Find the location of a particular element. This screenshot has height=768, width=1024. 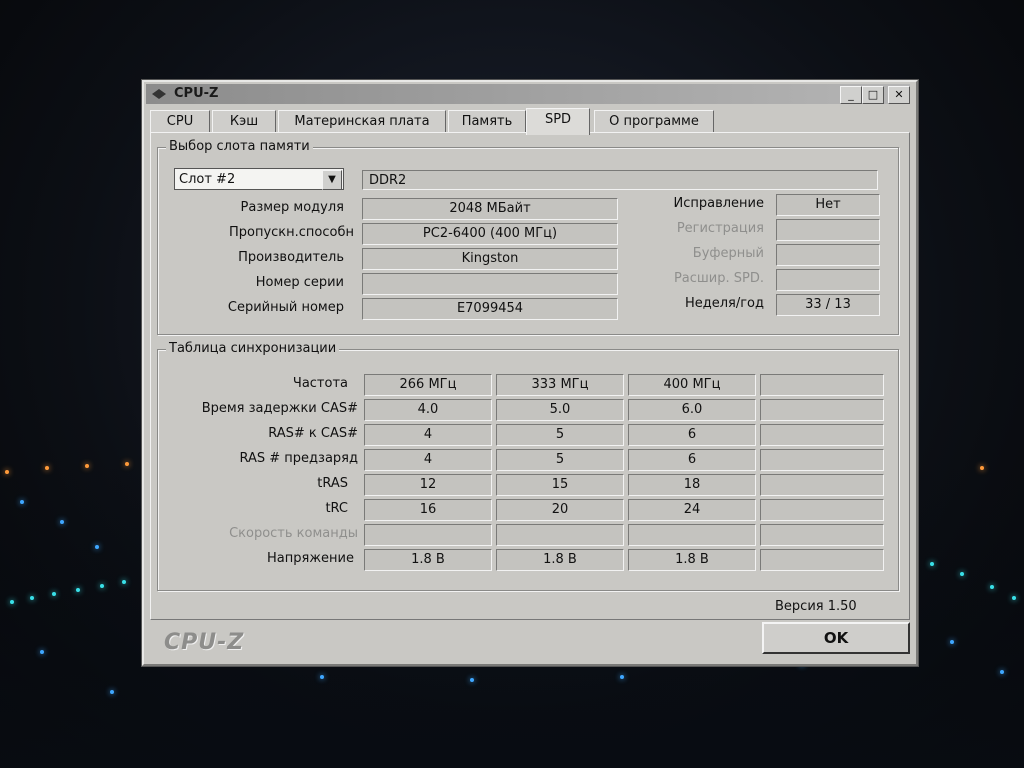

timings-legend: Таблица синхронизации is located at coordinates (253, 348).